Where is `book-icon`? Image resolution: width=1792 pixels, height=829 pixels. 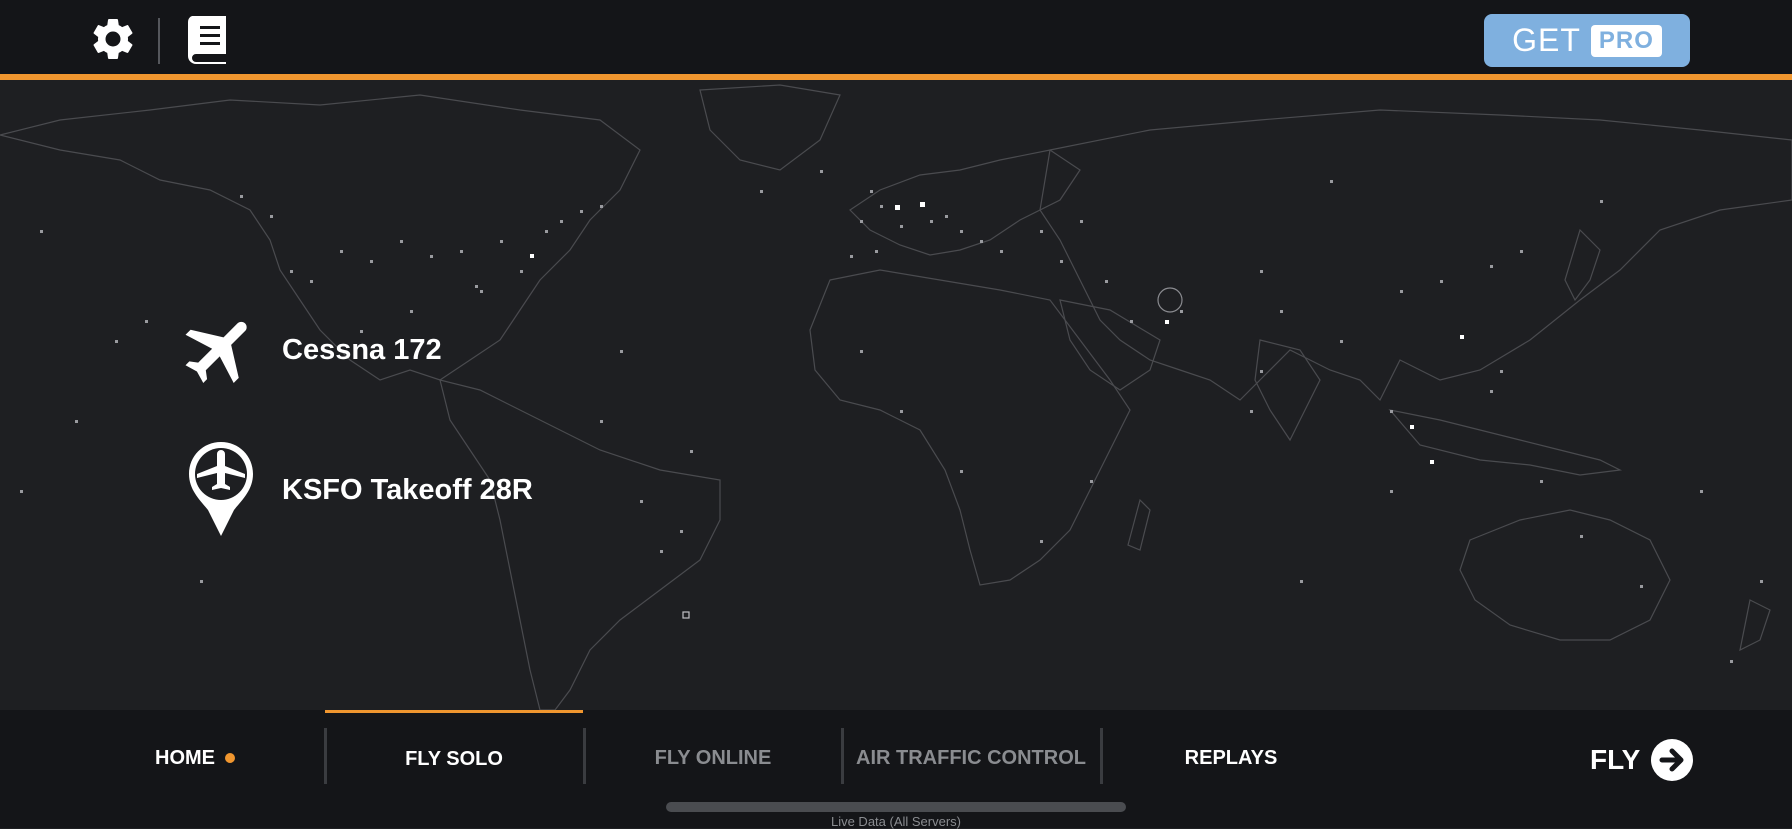
book-icon is located at coordinates (206, 40).